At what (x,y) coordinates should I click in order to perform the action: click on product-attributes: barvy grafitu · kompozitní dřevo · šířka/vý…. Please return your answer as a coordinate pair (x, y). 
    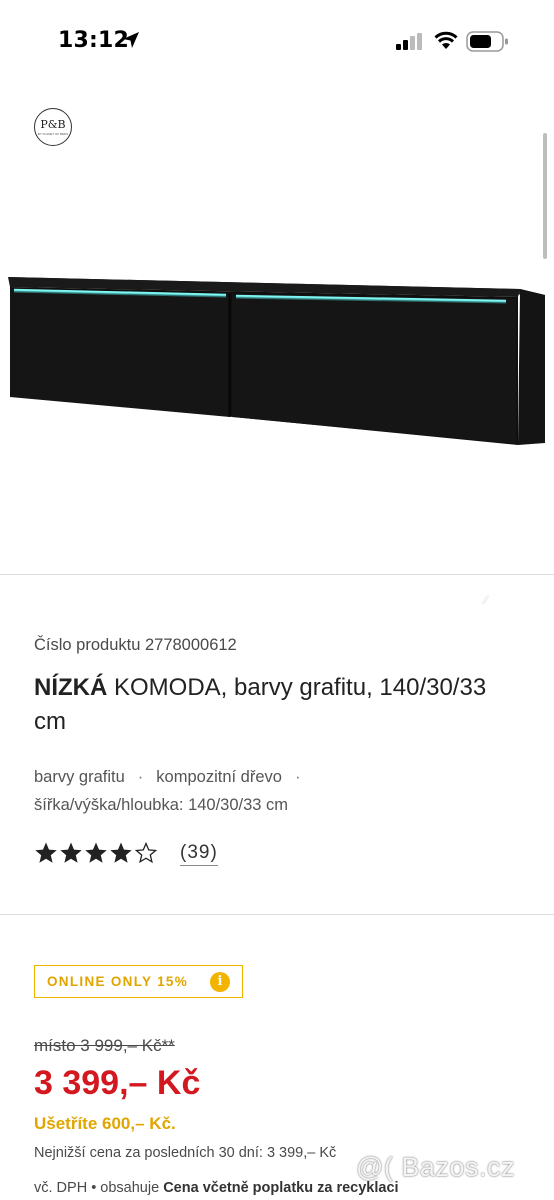
    Looking at the image, I should click on (274, 791).